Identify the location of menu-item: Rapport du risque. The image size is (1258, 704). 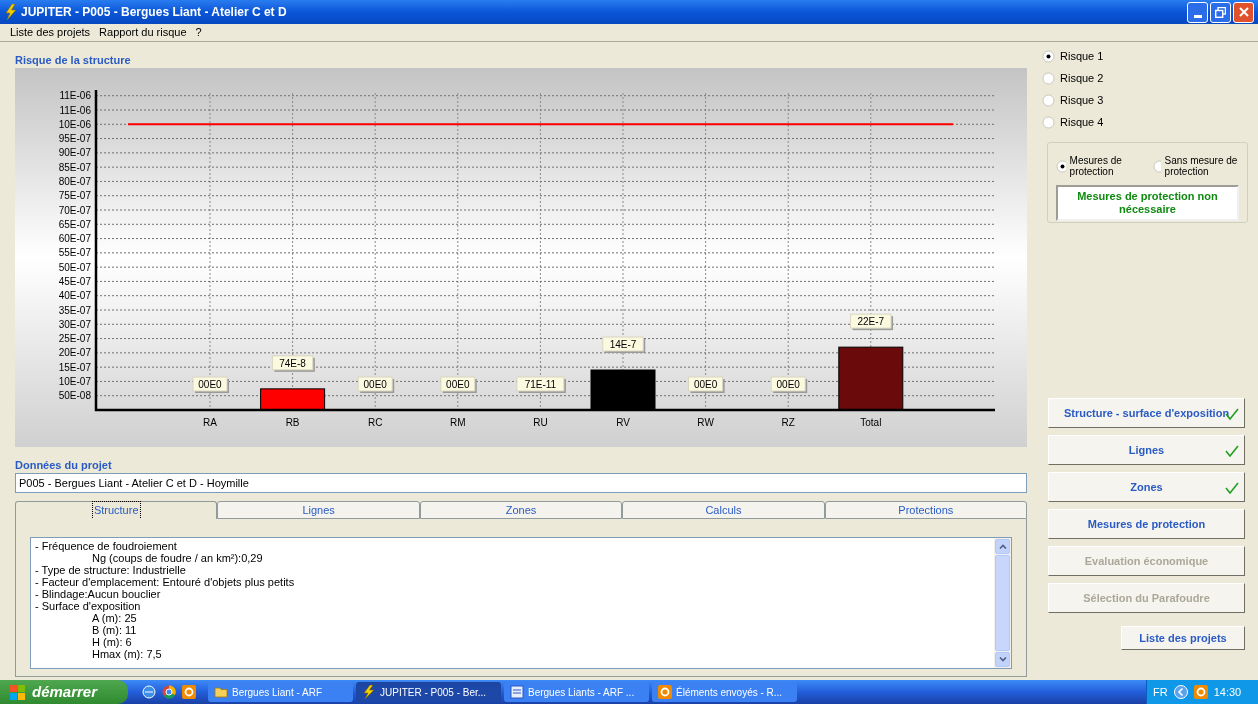
(143, 32).